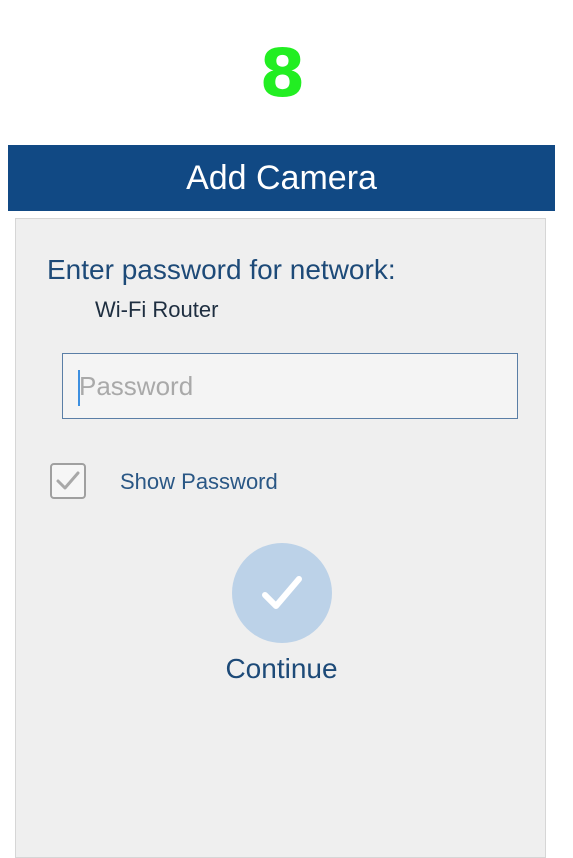 This screenshot has height=858, width=573. I want to click on page-title: Add Camera, so click(281, 178).